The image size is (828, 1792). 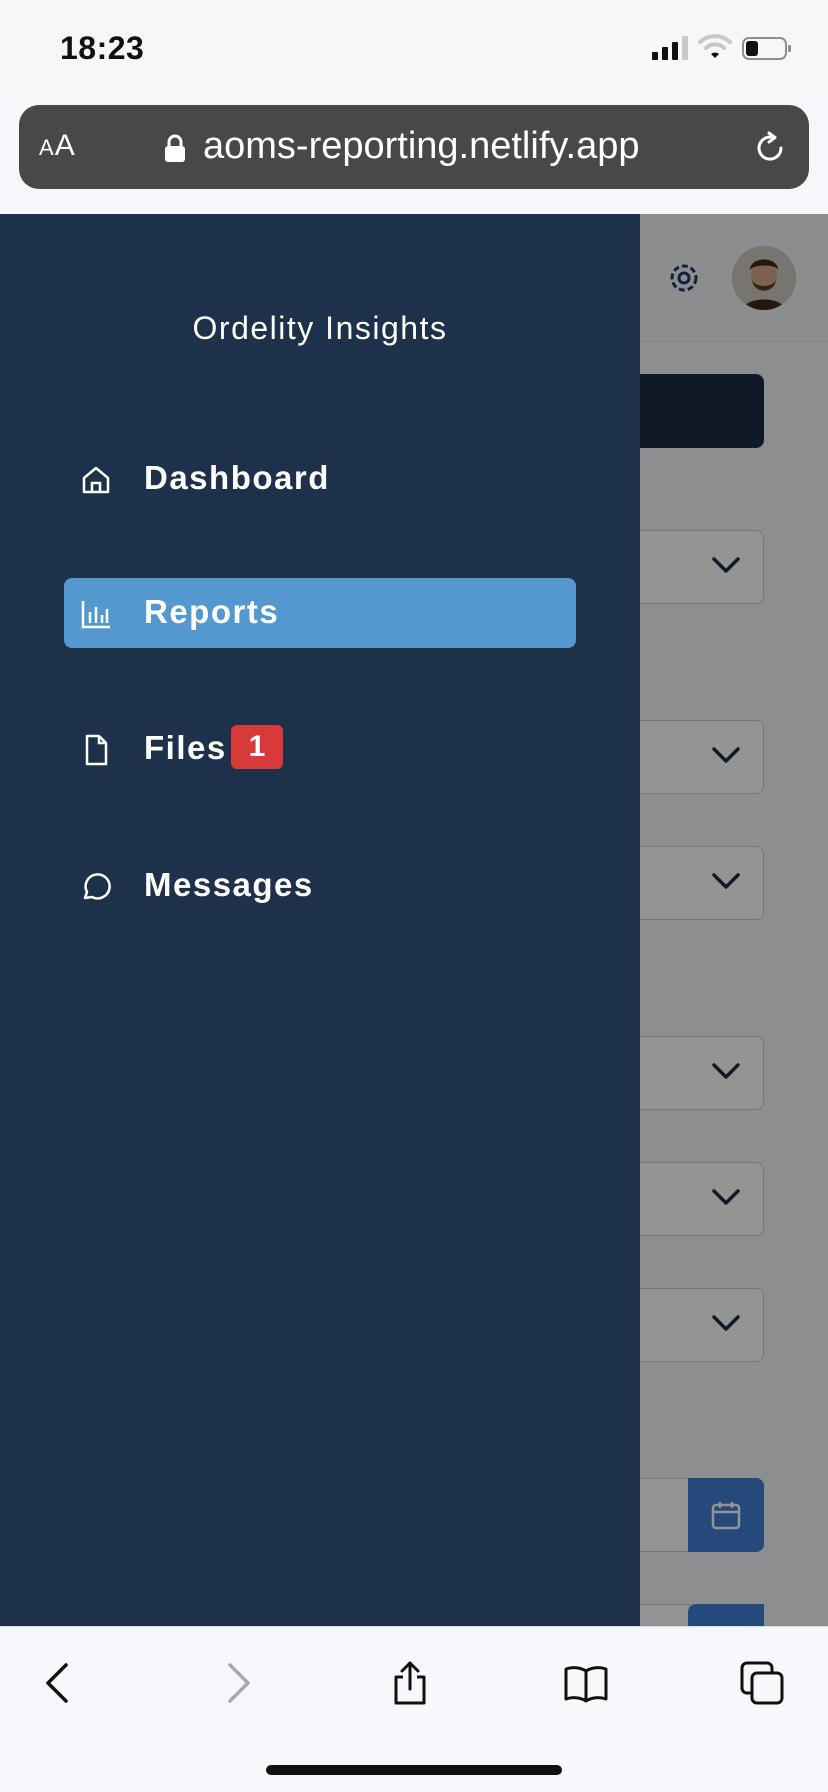 I want to click on forward-icon, so click(x=236, y=1683).